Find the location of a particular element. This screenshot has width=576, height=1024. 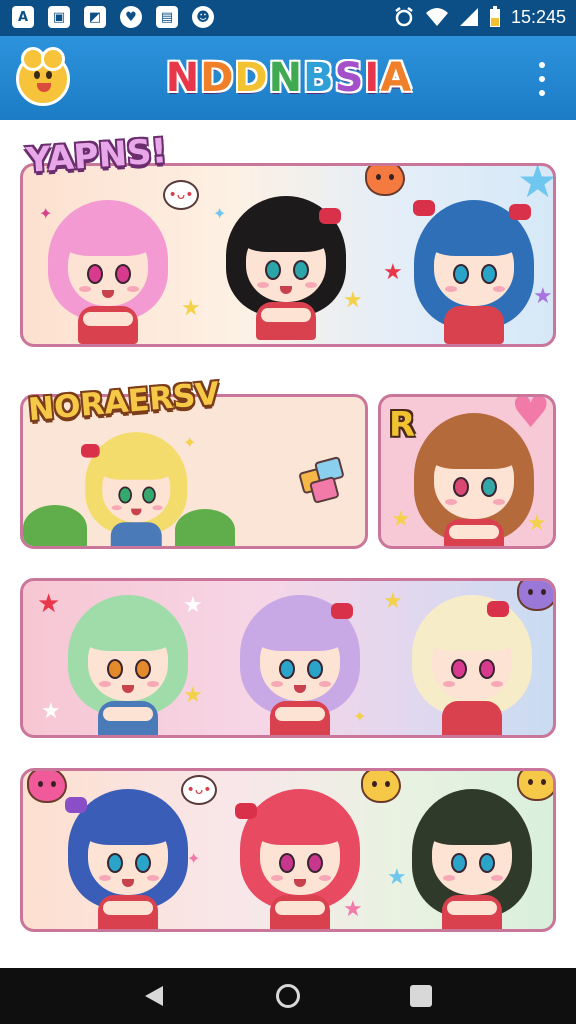

system-icons: 15:245 is located at coordinates (479, 17).